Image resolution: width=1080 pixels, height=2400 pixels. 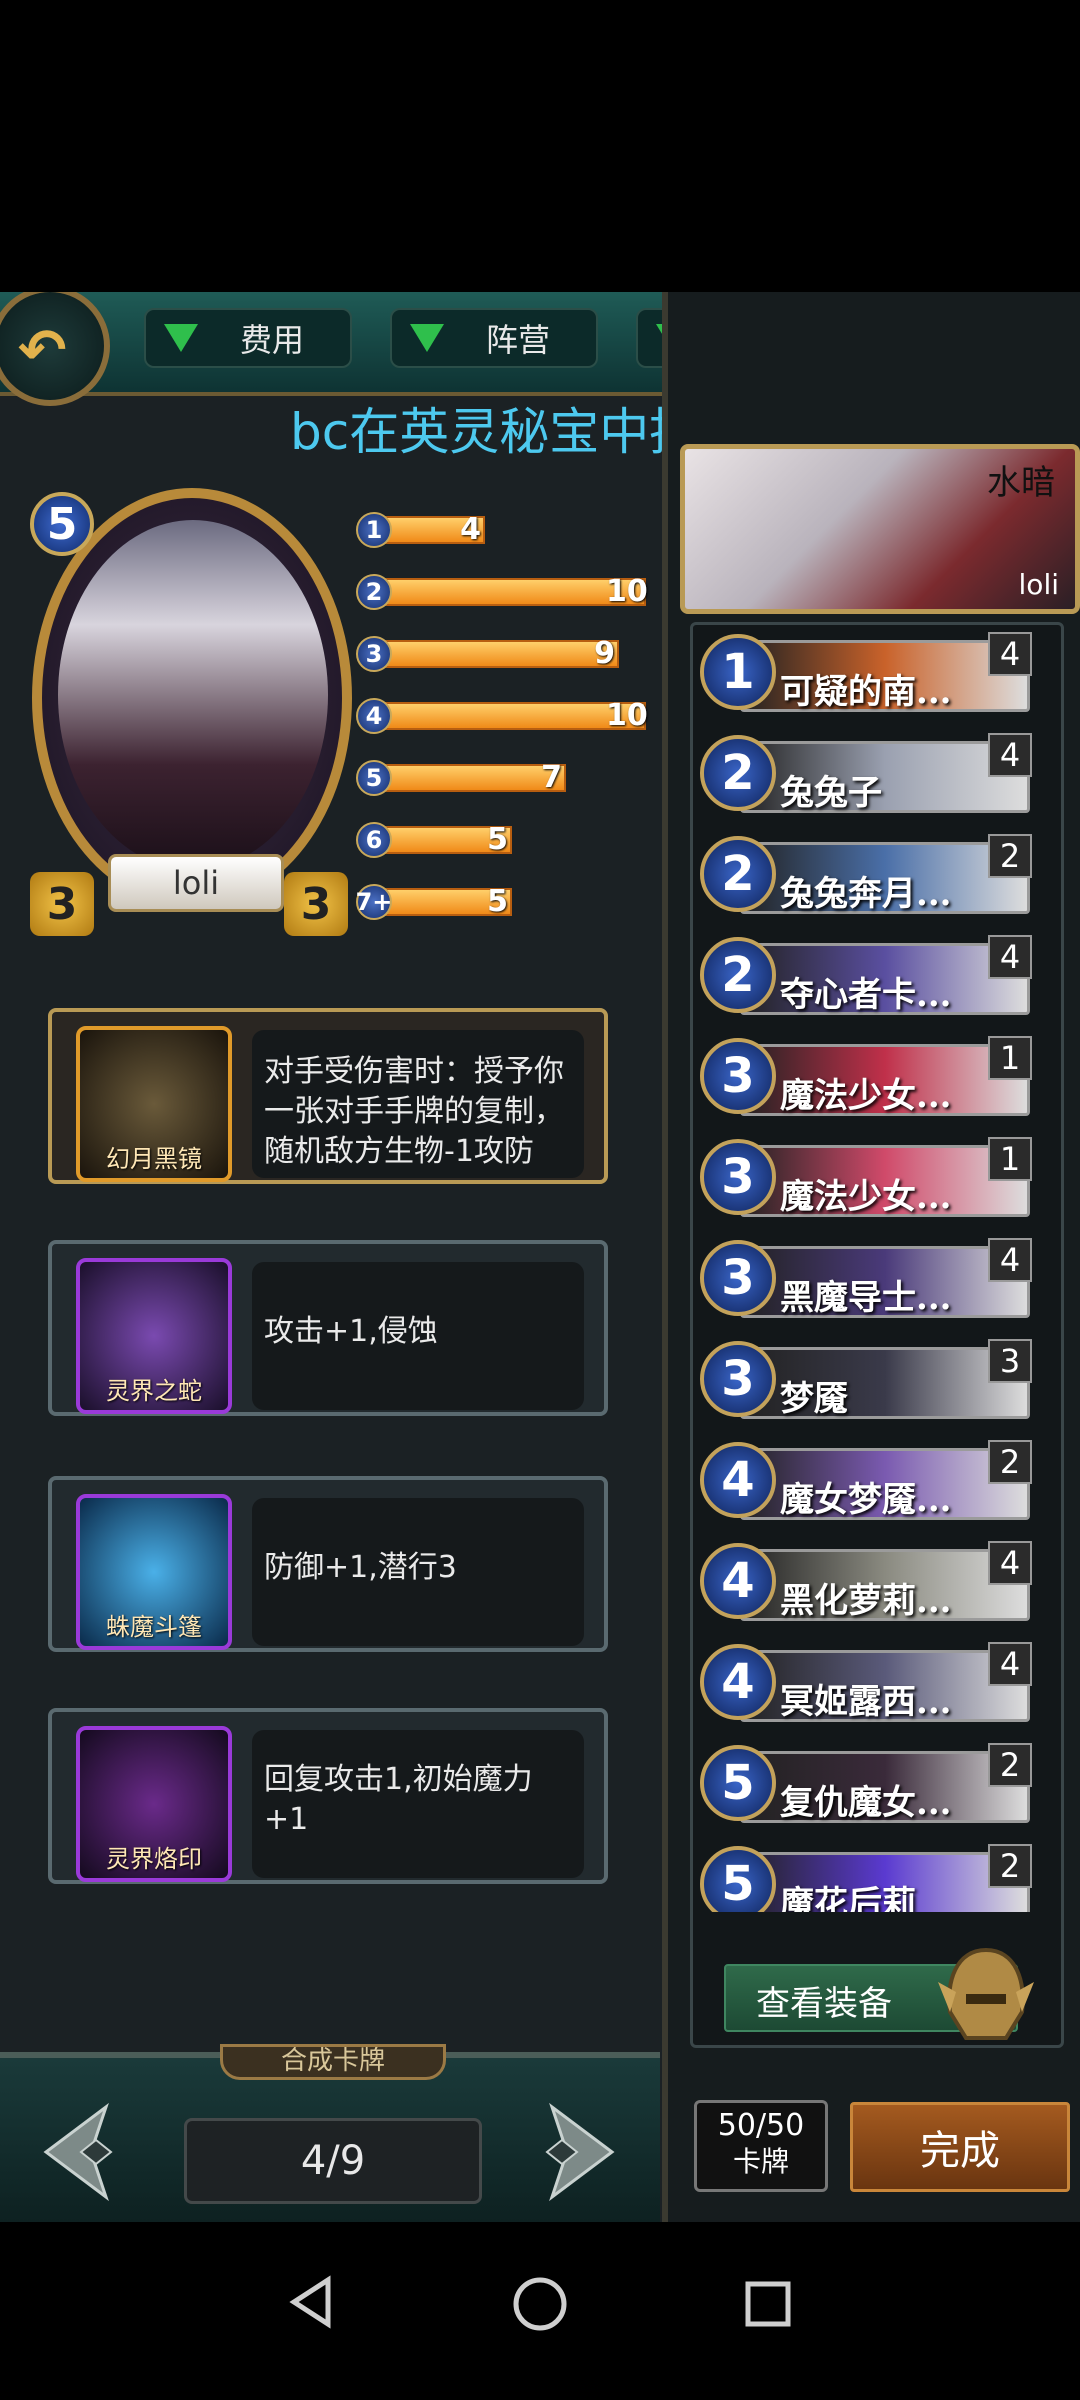 What do you see at coordinates (572, 2152) in the screenshot?
I see `next-page-button` at bounding box center [572, 2152].